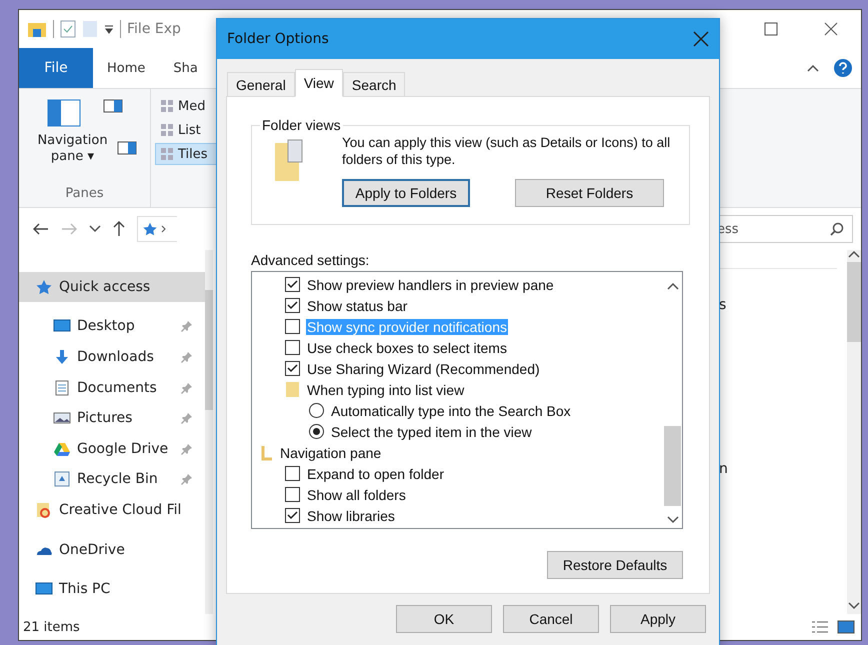 The width and height of the screenshot is (868, 645). I want to click on dialog-tab: General, so click(261, 84).